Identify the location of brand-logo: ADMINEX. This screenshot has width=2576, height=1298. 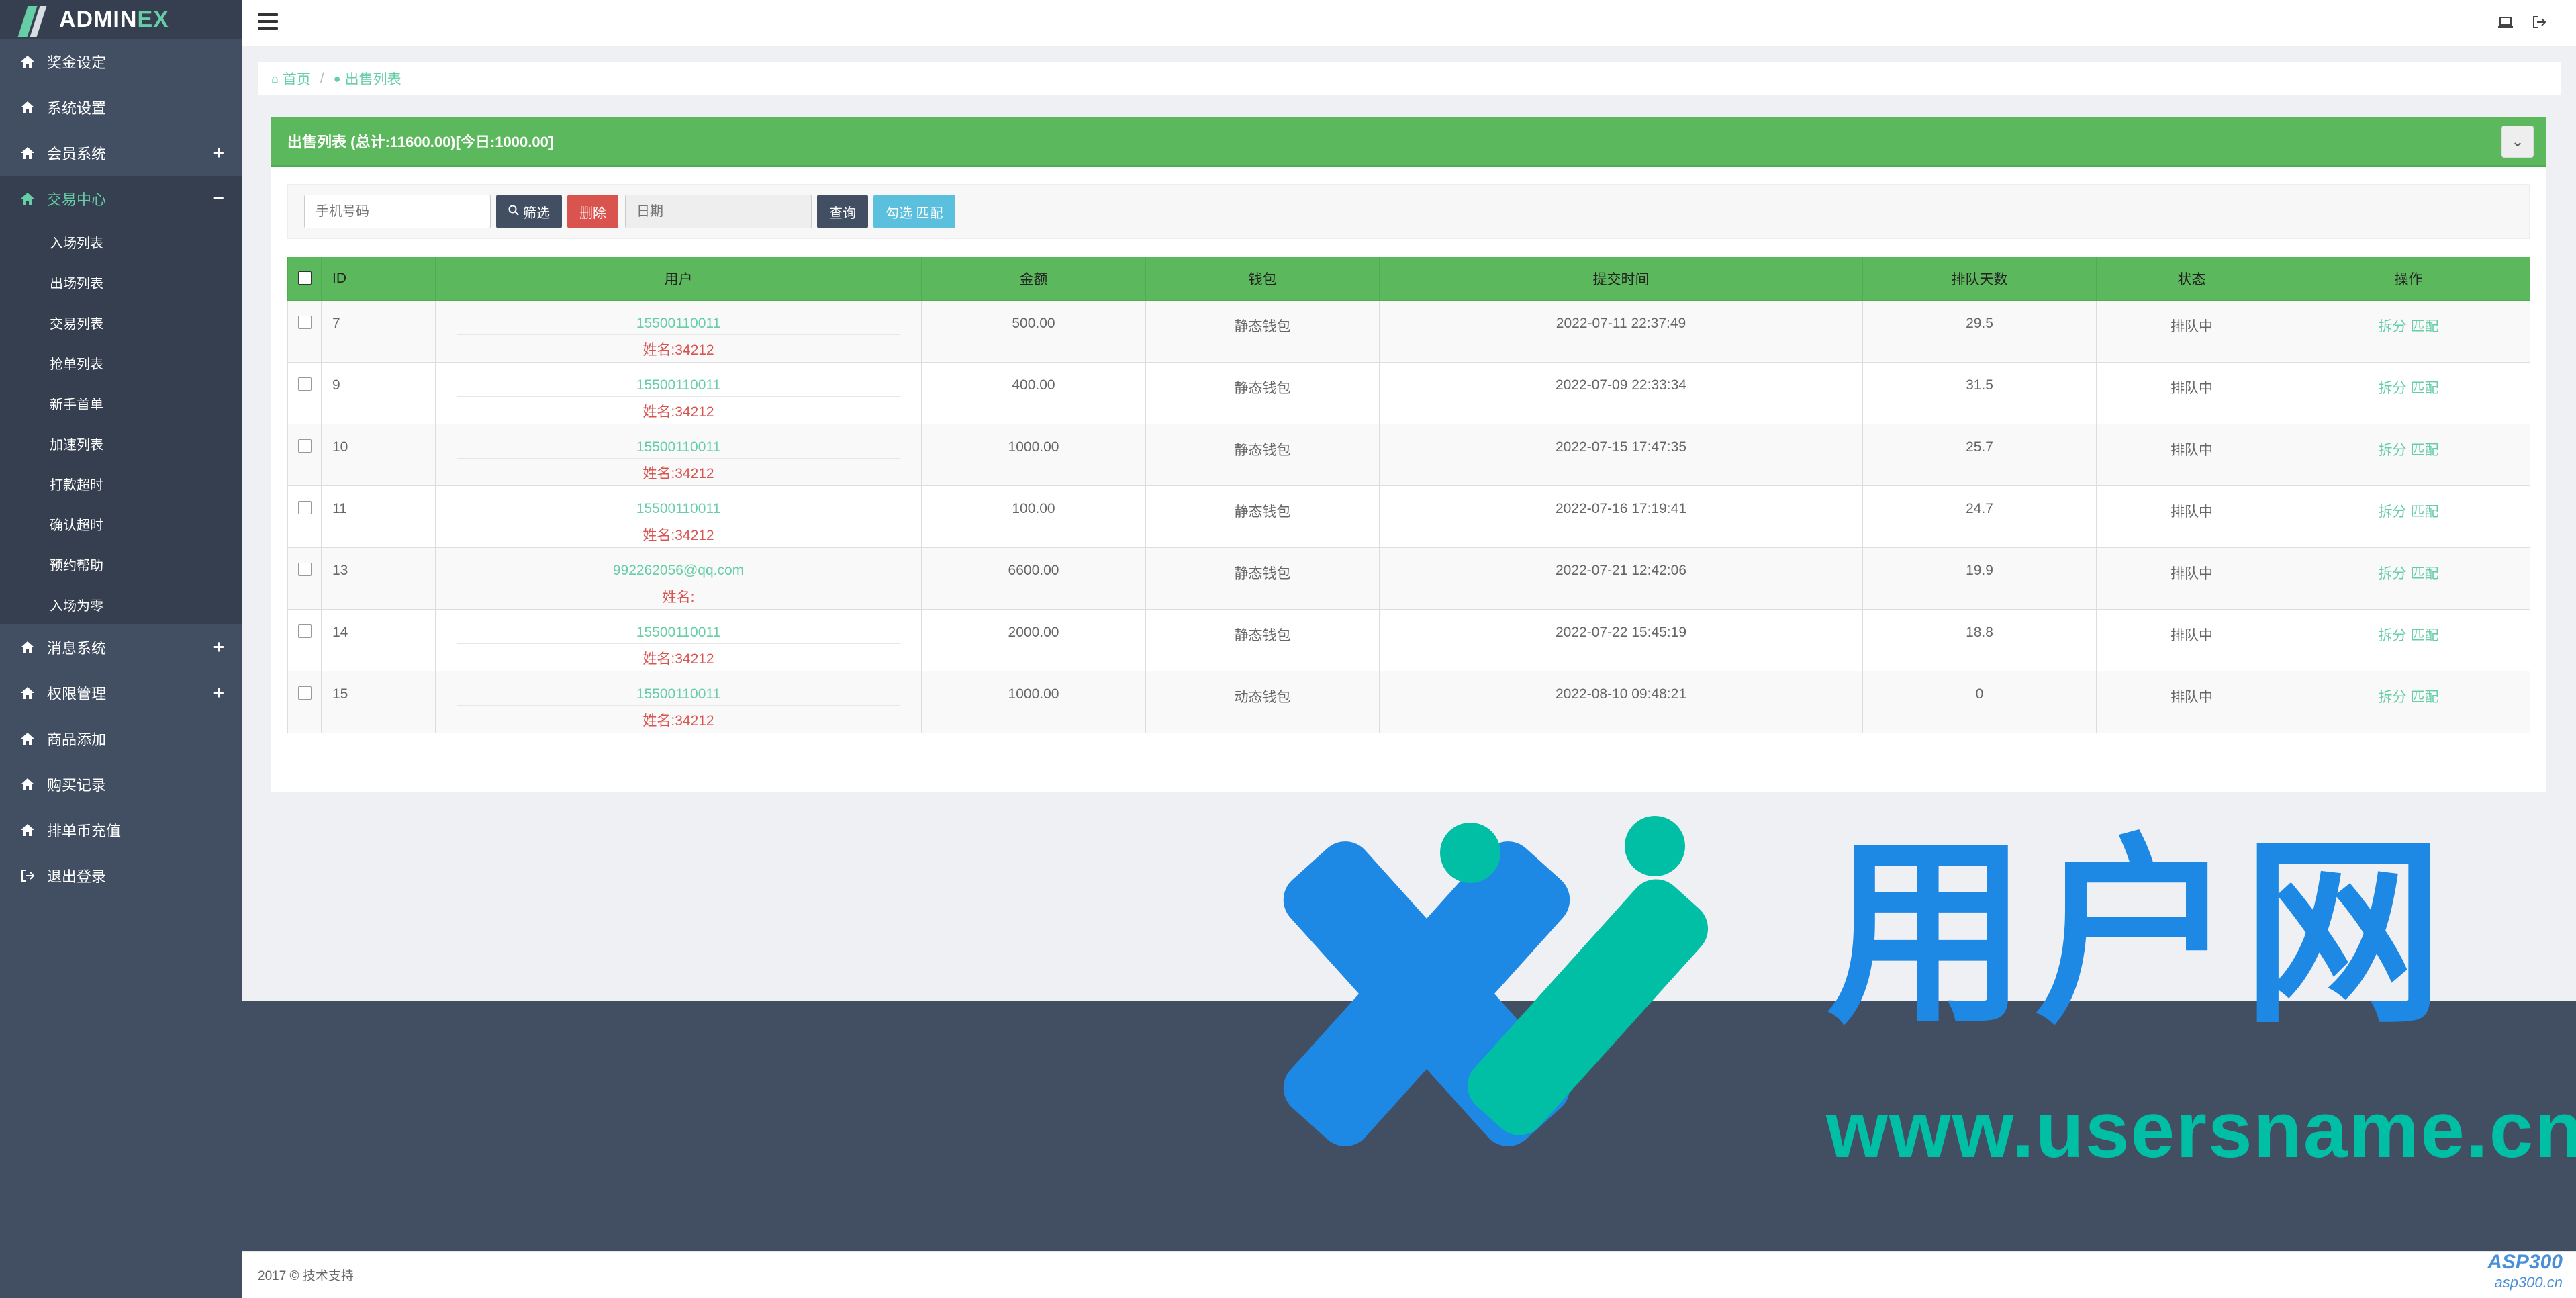
(121, 19).